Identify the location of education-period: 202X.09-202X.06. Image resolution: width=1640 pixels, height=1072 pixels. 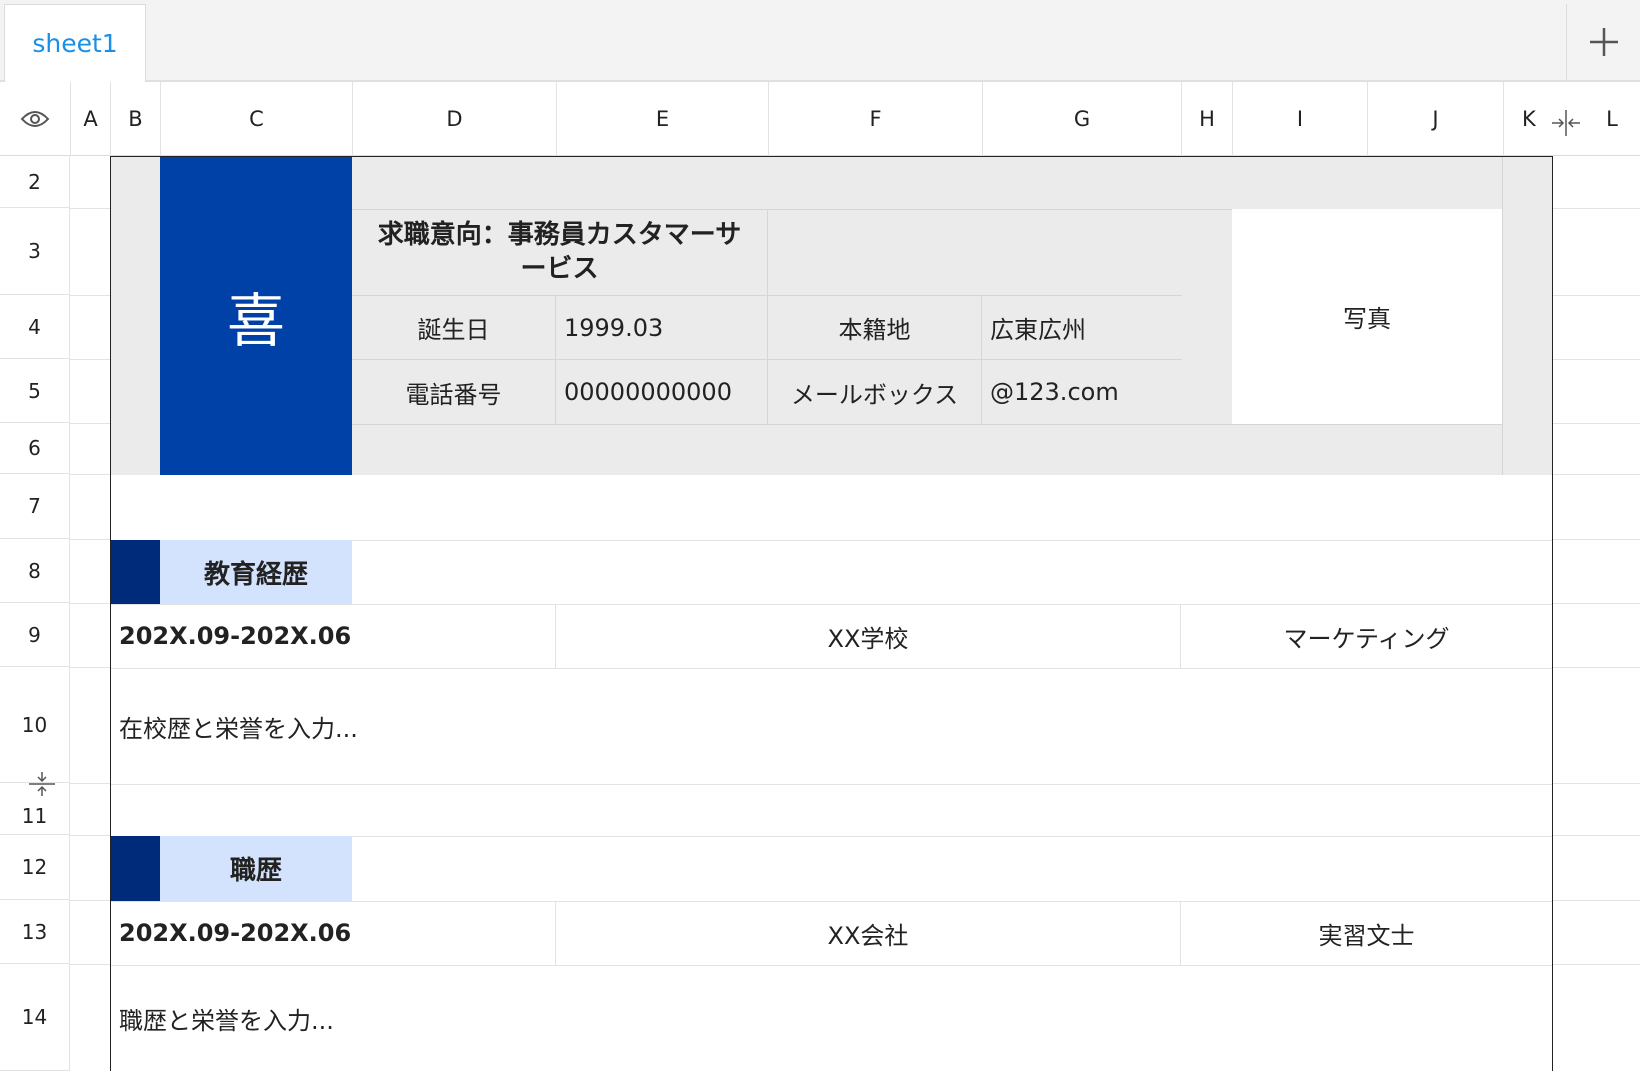
(333, 636).